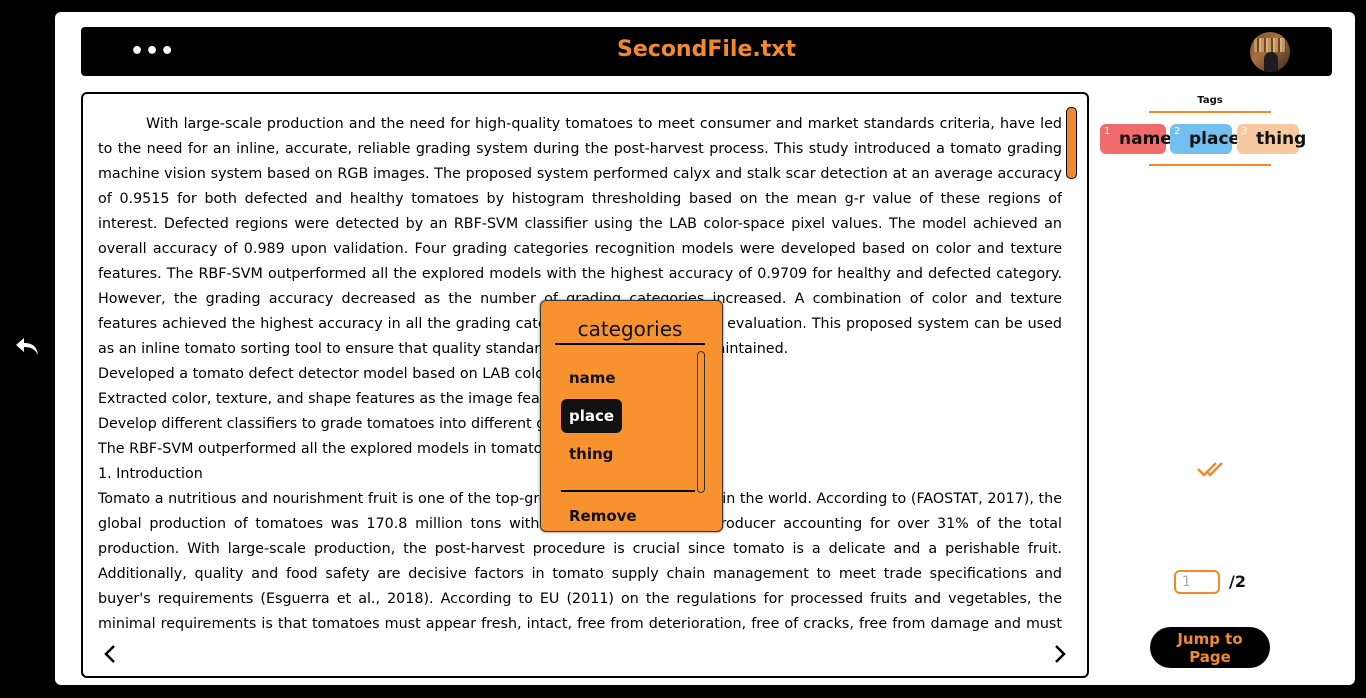  I want to click on remove-button: Remove, so click(603, 516).